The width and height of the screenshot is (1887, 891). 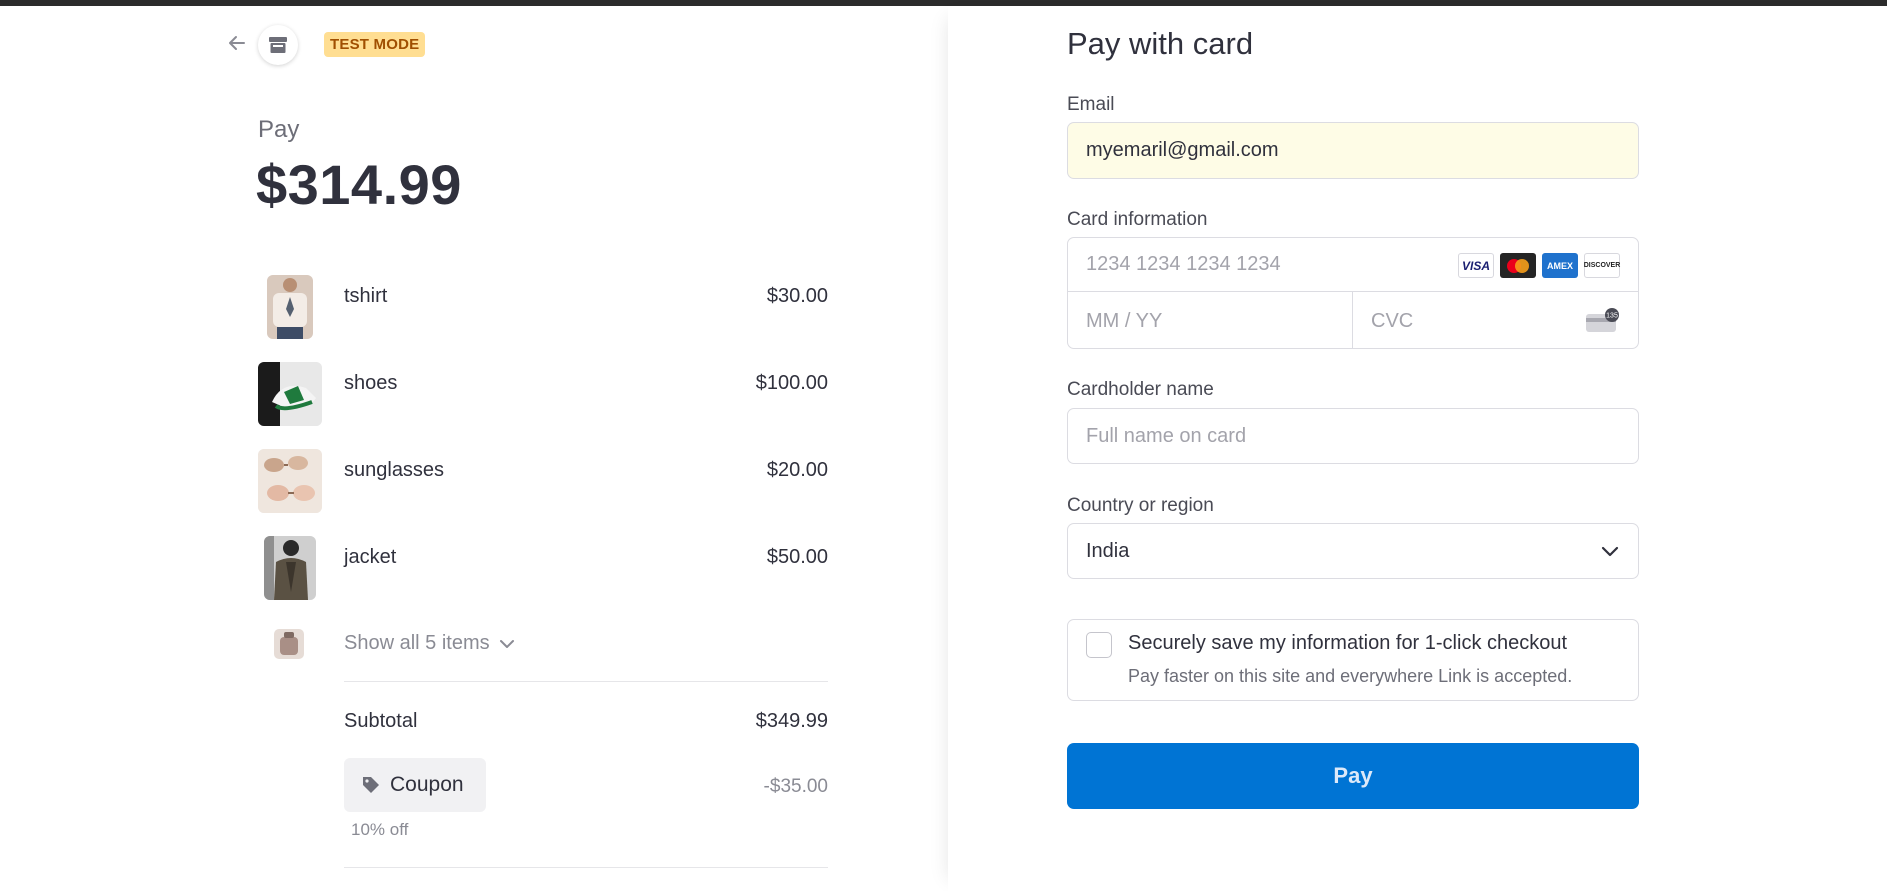 I want to click on show-all-items-label: Show all 5 items, so click(x=417, y=643).